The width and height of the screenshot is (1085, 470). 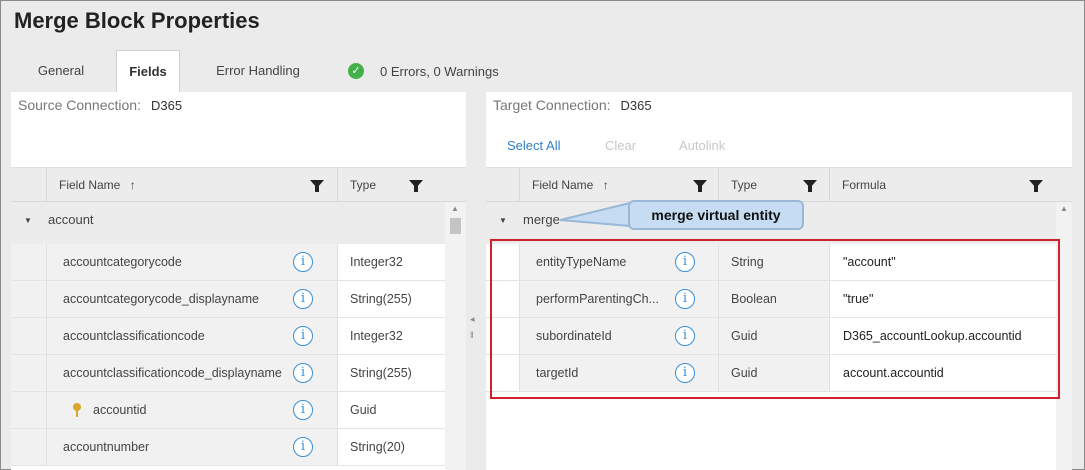 What do you see at coordinates (533, 145) in the screenshot?
I see `select-all-link: Select All` at bounding box center [533, 145].